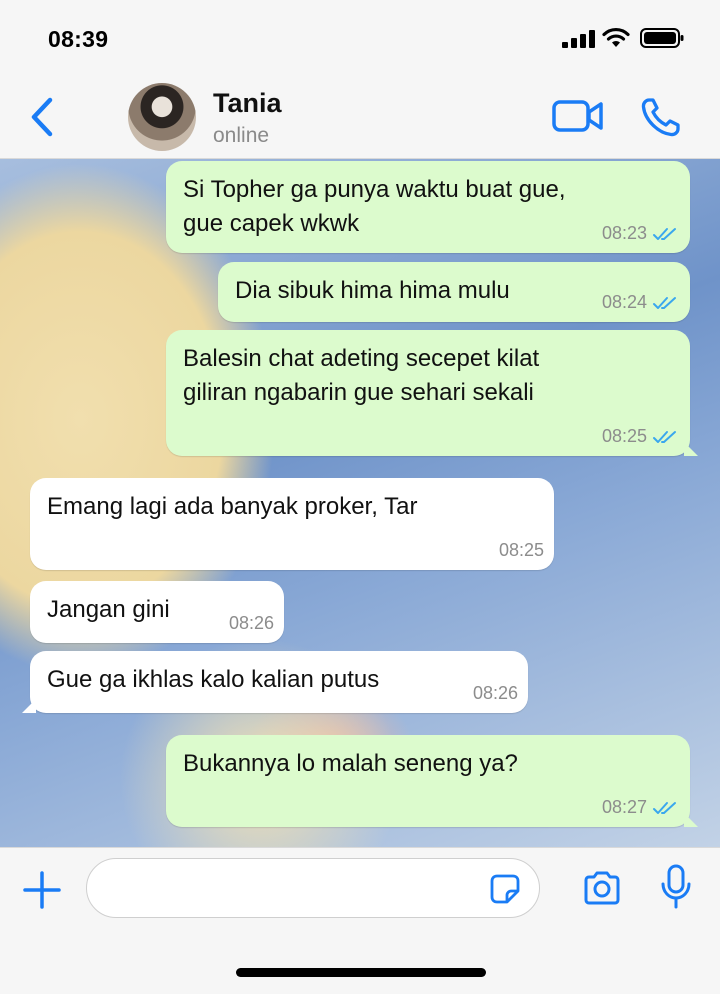 The image size is (720, 994). Describe the element at coordinates (78, 39) in the screenshot. I see `status-time: 08:39` at that location.